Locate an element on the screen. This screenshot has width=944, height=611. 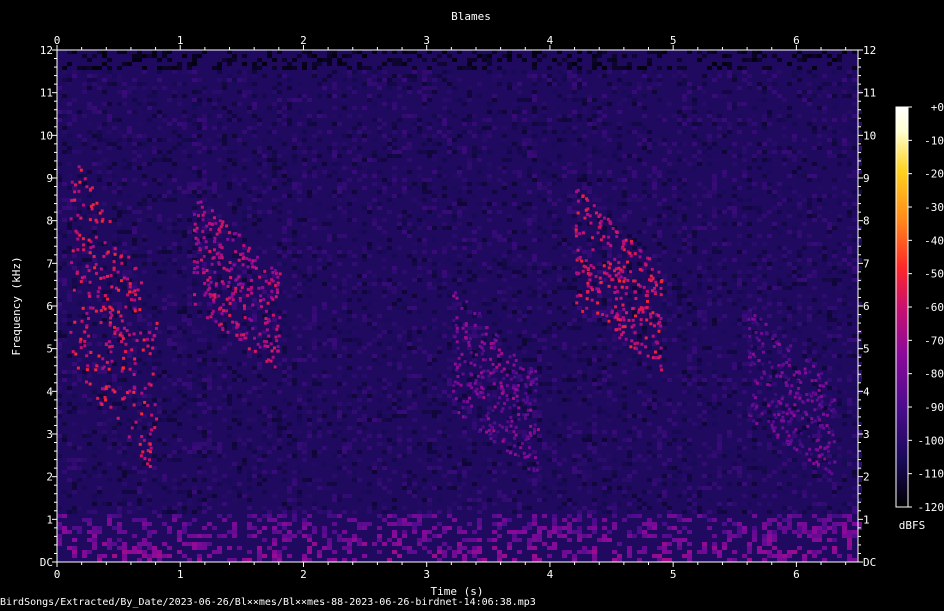
colorbar-tick-label: -80 is located at coordinates (934, 374).